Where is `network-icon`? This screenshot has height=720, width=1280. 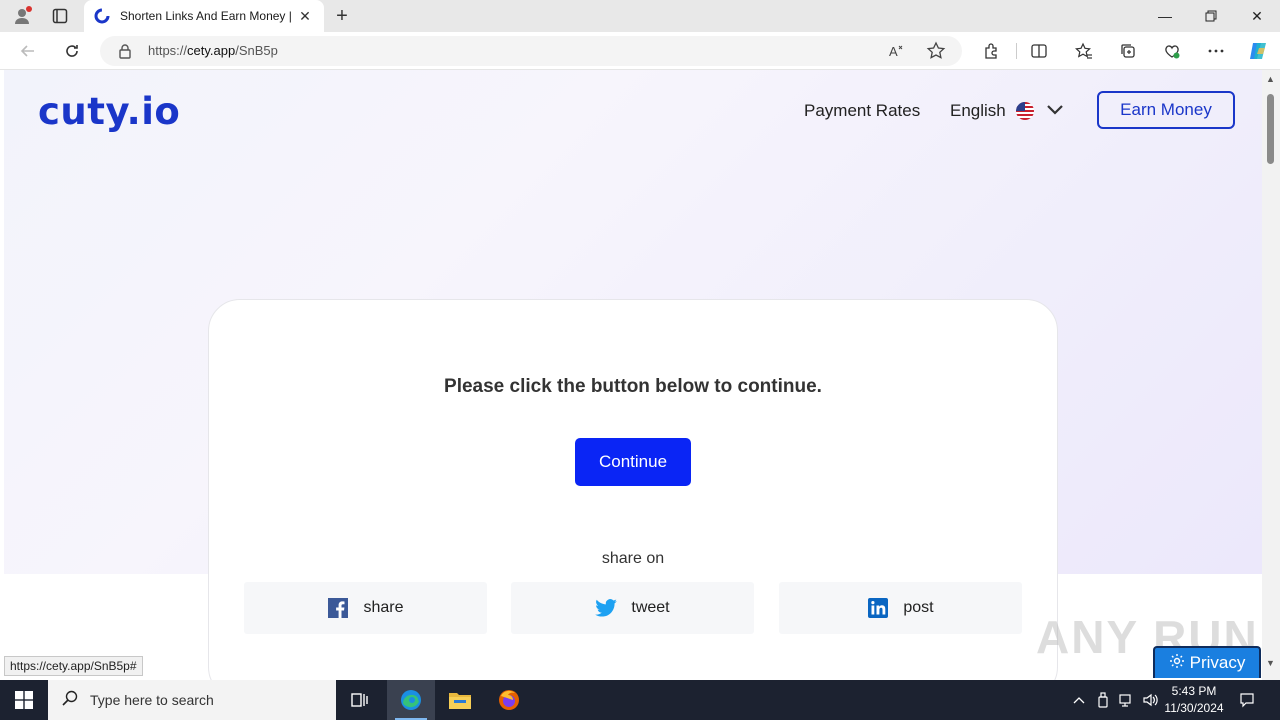
network-icon is located at coordinates (1127, 700).